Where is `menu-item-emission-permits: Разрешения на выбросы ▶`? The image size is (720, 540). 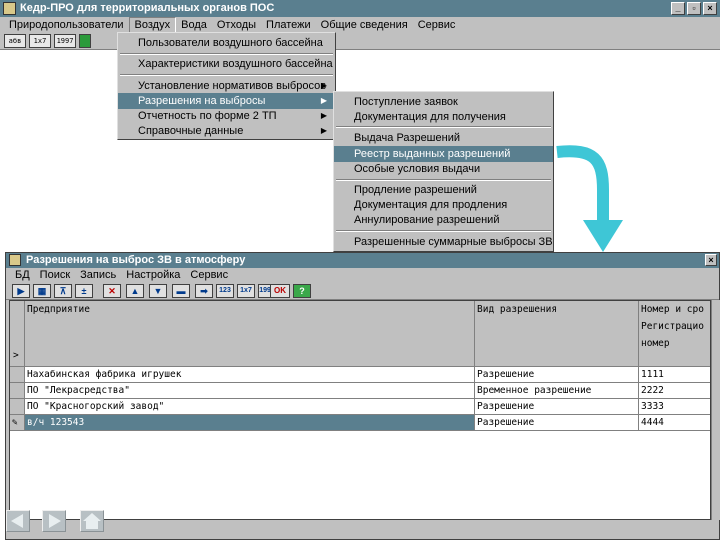
menu-item-emission-permits: Разрешения на выбросы ▶ is located at coordinates (226, 101).